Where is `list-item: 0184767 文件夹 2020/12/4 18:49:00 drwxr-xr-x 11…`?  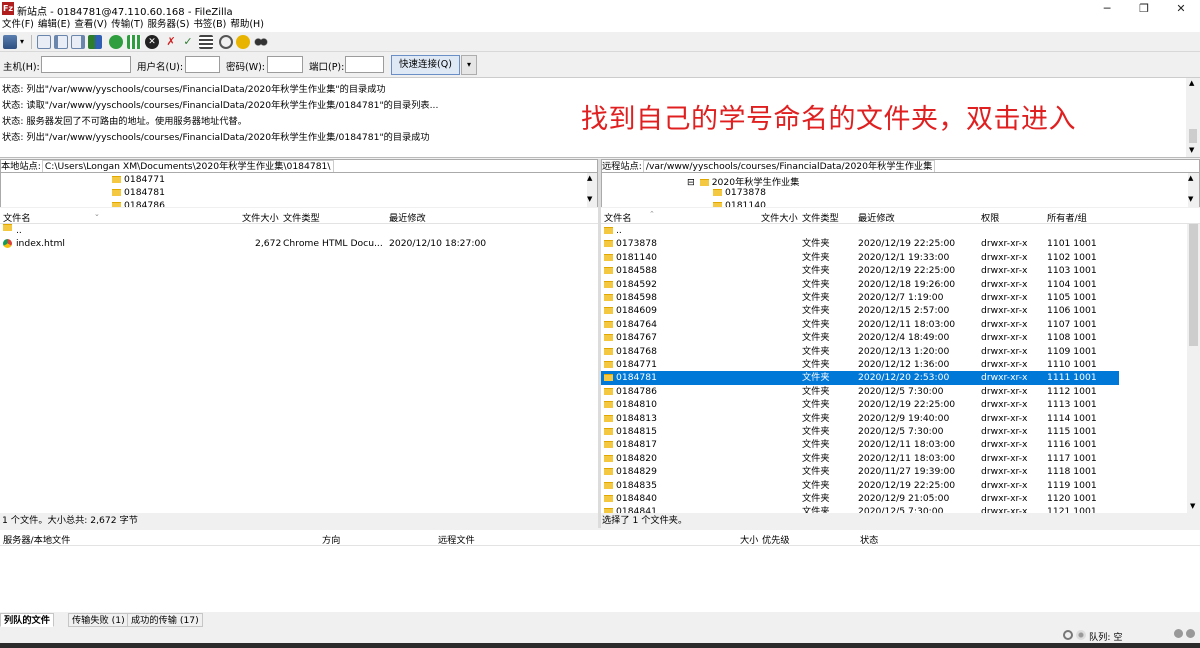
list-item: 0184767 文件夹 2020/12/4 18:49:00 drwxr-xr-x 11… is located at coordinates (860, 337).